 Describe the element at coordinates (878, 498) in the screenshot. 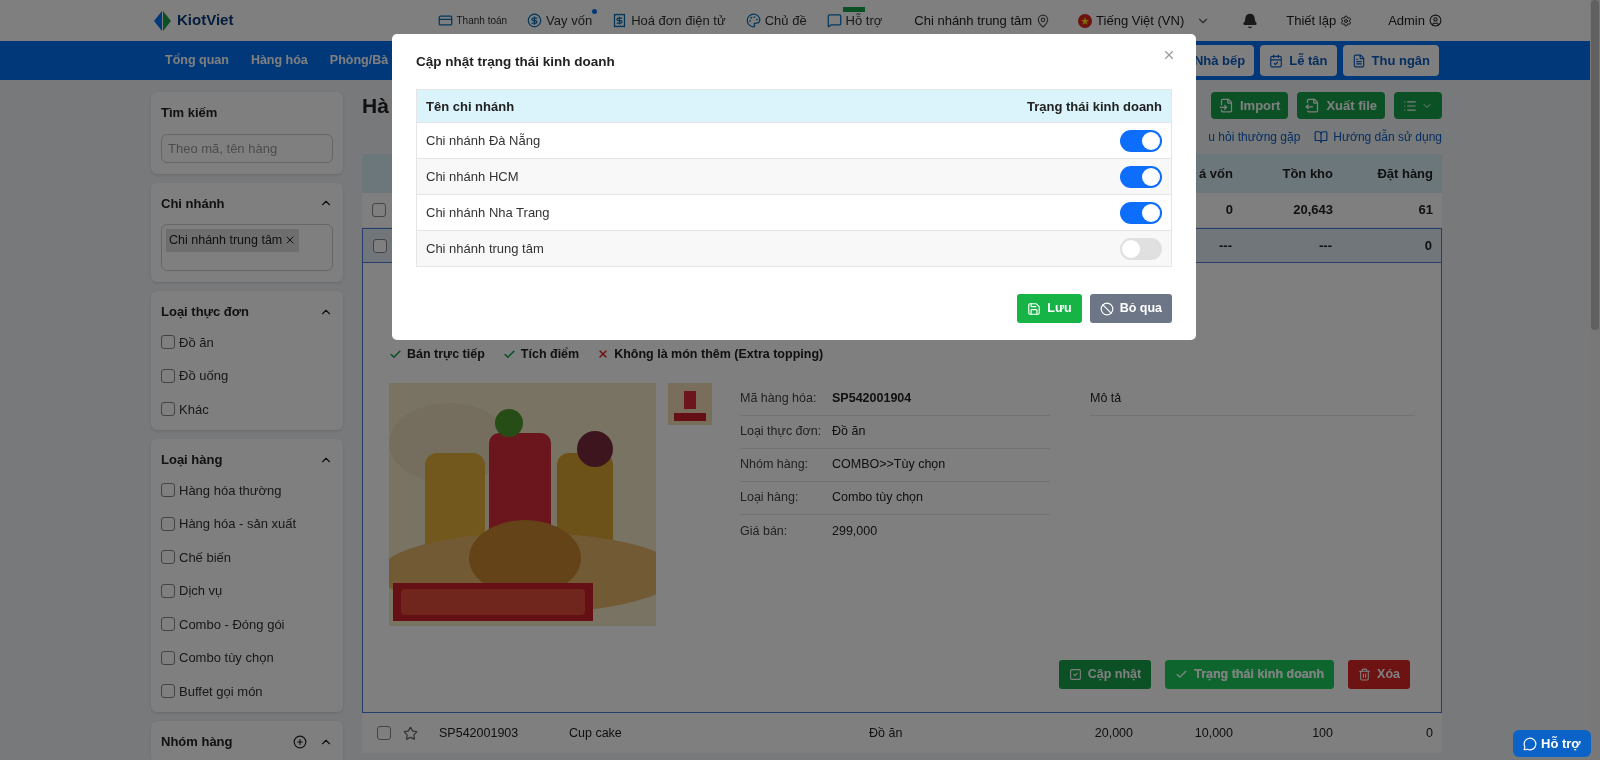

I see `field-value: Combo tùy chọn` at that location.